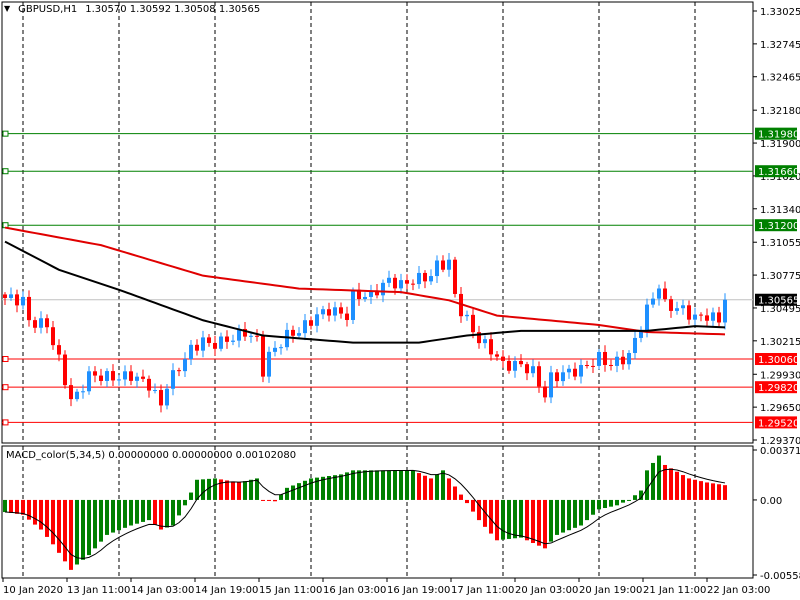 The height and width of the screenshot is (600, 800). Describe the element at coordinates (780, 111) in the screenshot. I see `price-tick-label: 1.32180` at that location.